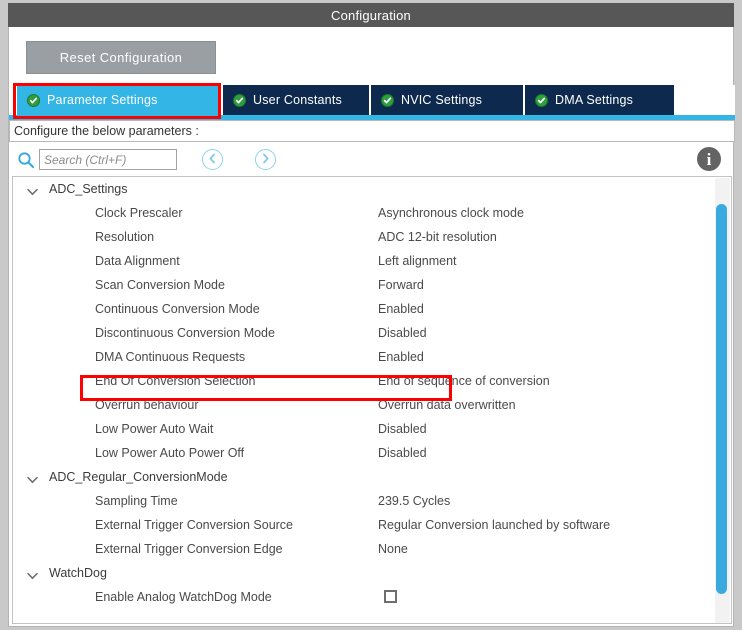 Image resolution: width=742 pixels, height=630 pixels. Describe the element at coordinates (372, 549) in the screenshot. I see `parameter-row: External Trigger Conversion Edge None` at that location.